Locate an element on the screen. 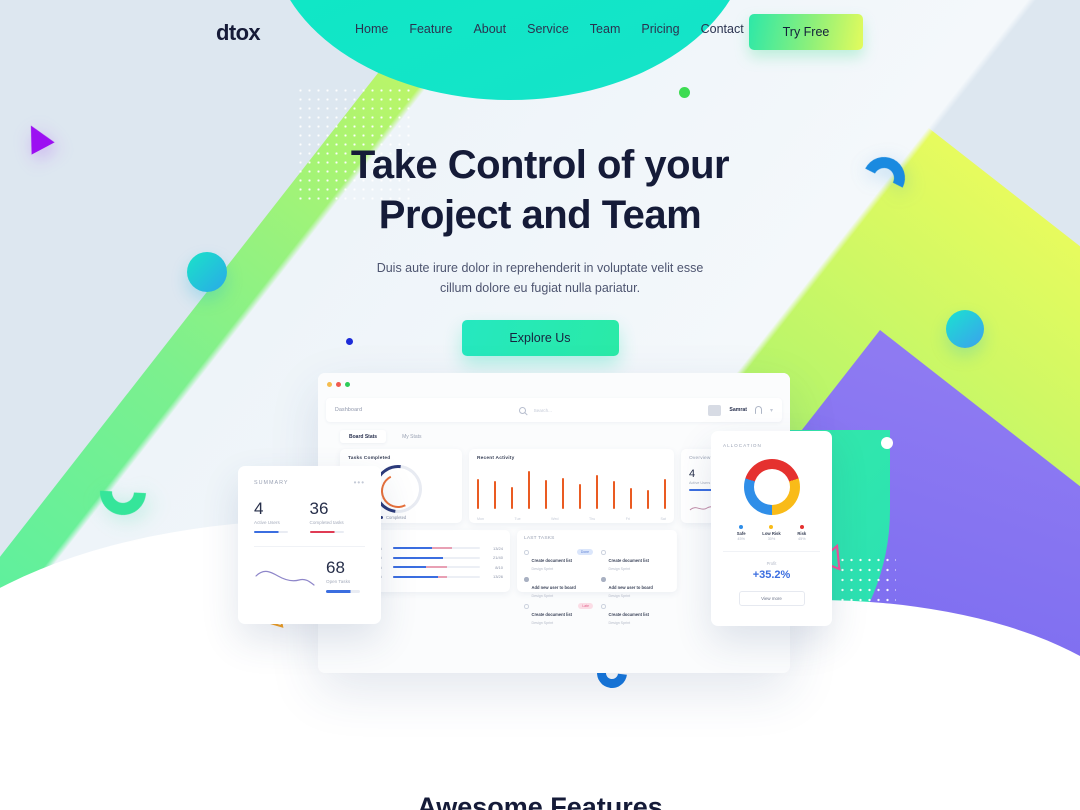 This screenshot has height=810, width=1080. tab-board-stats: Board Stats is located at coordinates (363, 436).